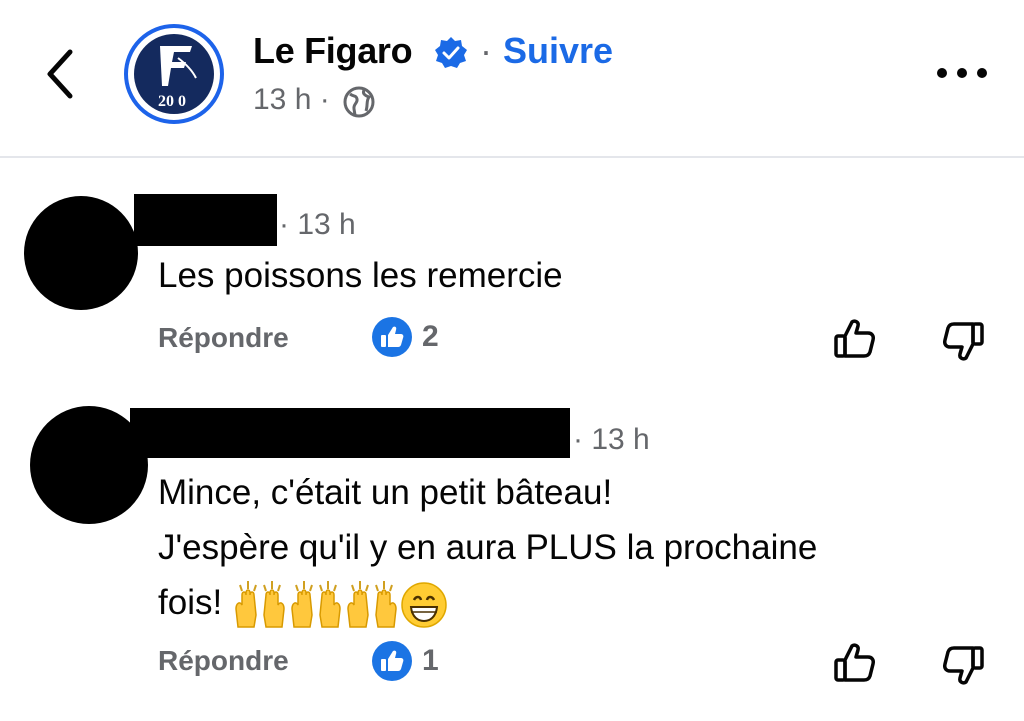 This screenshot has width=1024, height=721. Describe the element at coordinates (333, 51) in the screenshot. I see `page-name: Le Figaro` at that location.